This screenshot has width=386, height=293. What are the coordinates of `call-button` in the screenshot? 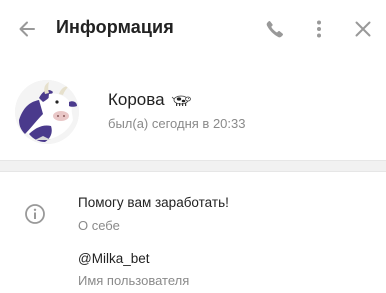 It's located at (275, 29).